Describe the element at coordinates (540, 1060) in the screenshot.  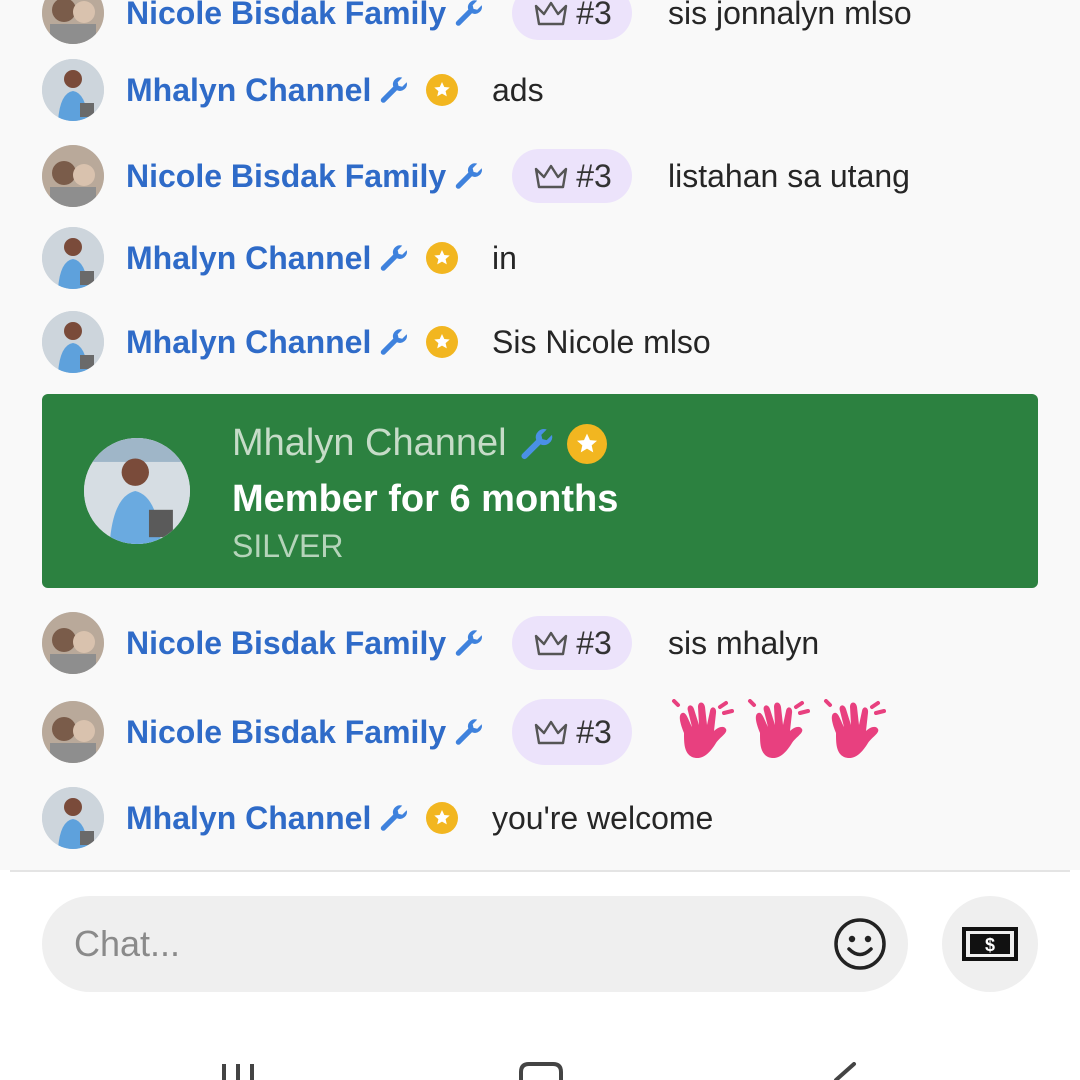
I see `system-nav-bar` at that location.